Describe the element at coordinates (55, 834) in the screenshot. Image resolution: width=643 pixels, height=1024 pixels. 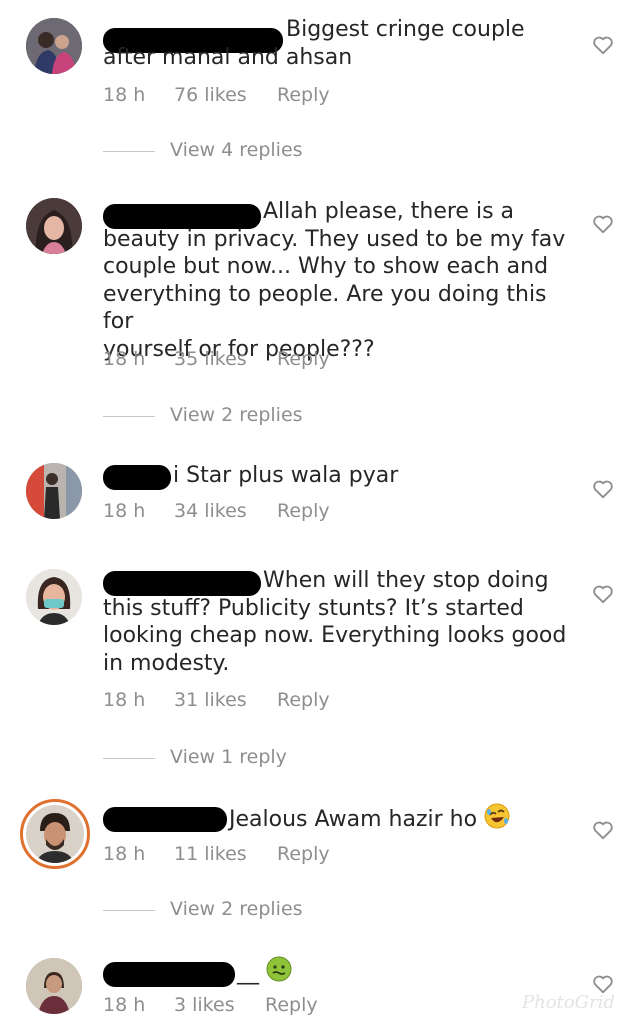
I see `avatar-story-ring` at that location.